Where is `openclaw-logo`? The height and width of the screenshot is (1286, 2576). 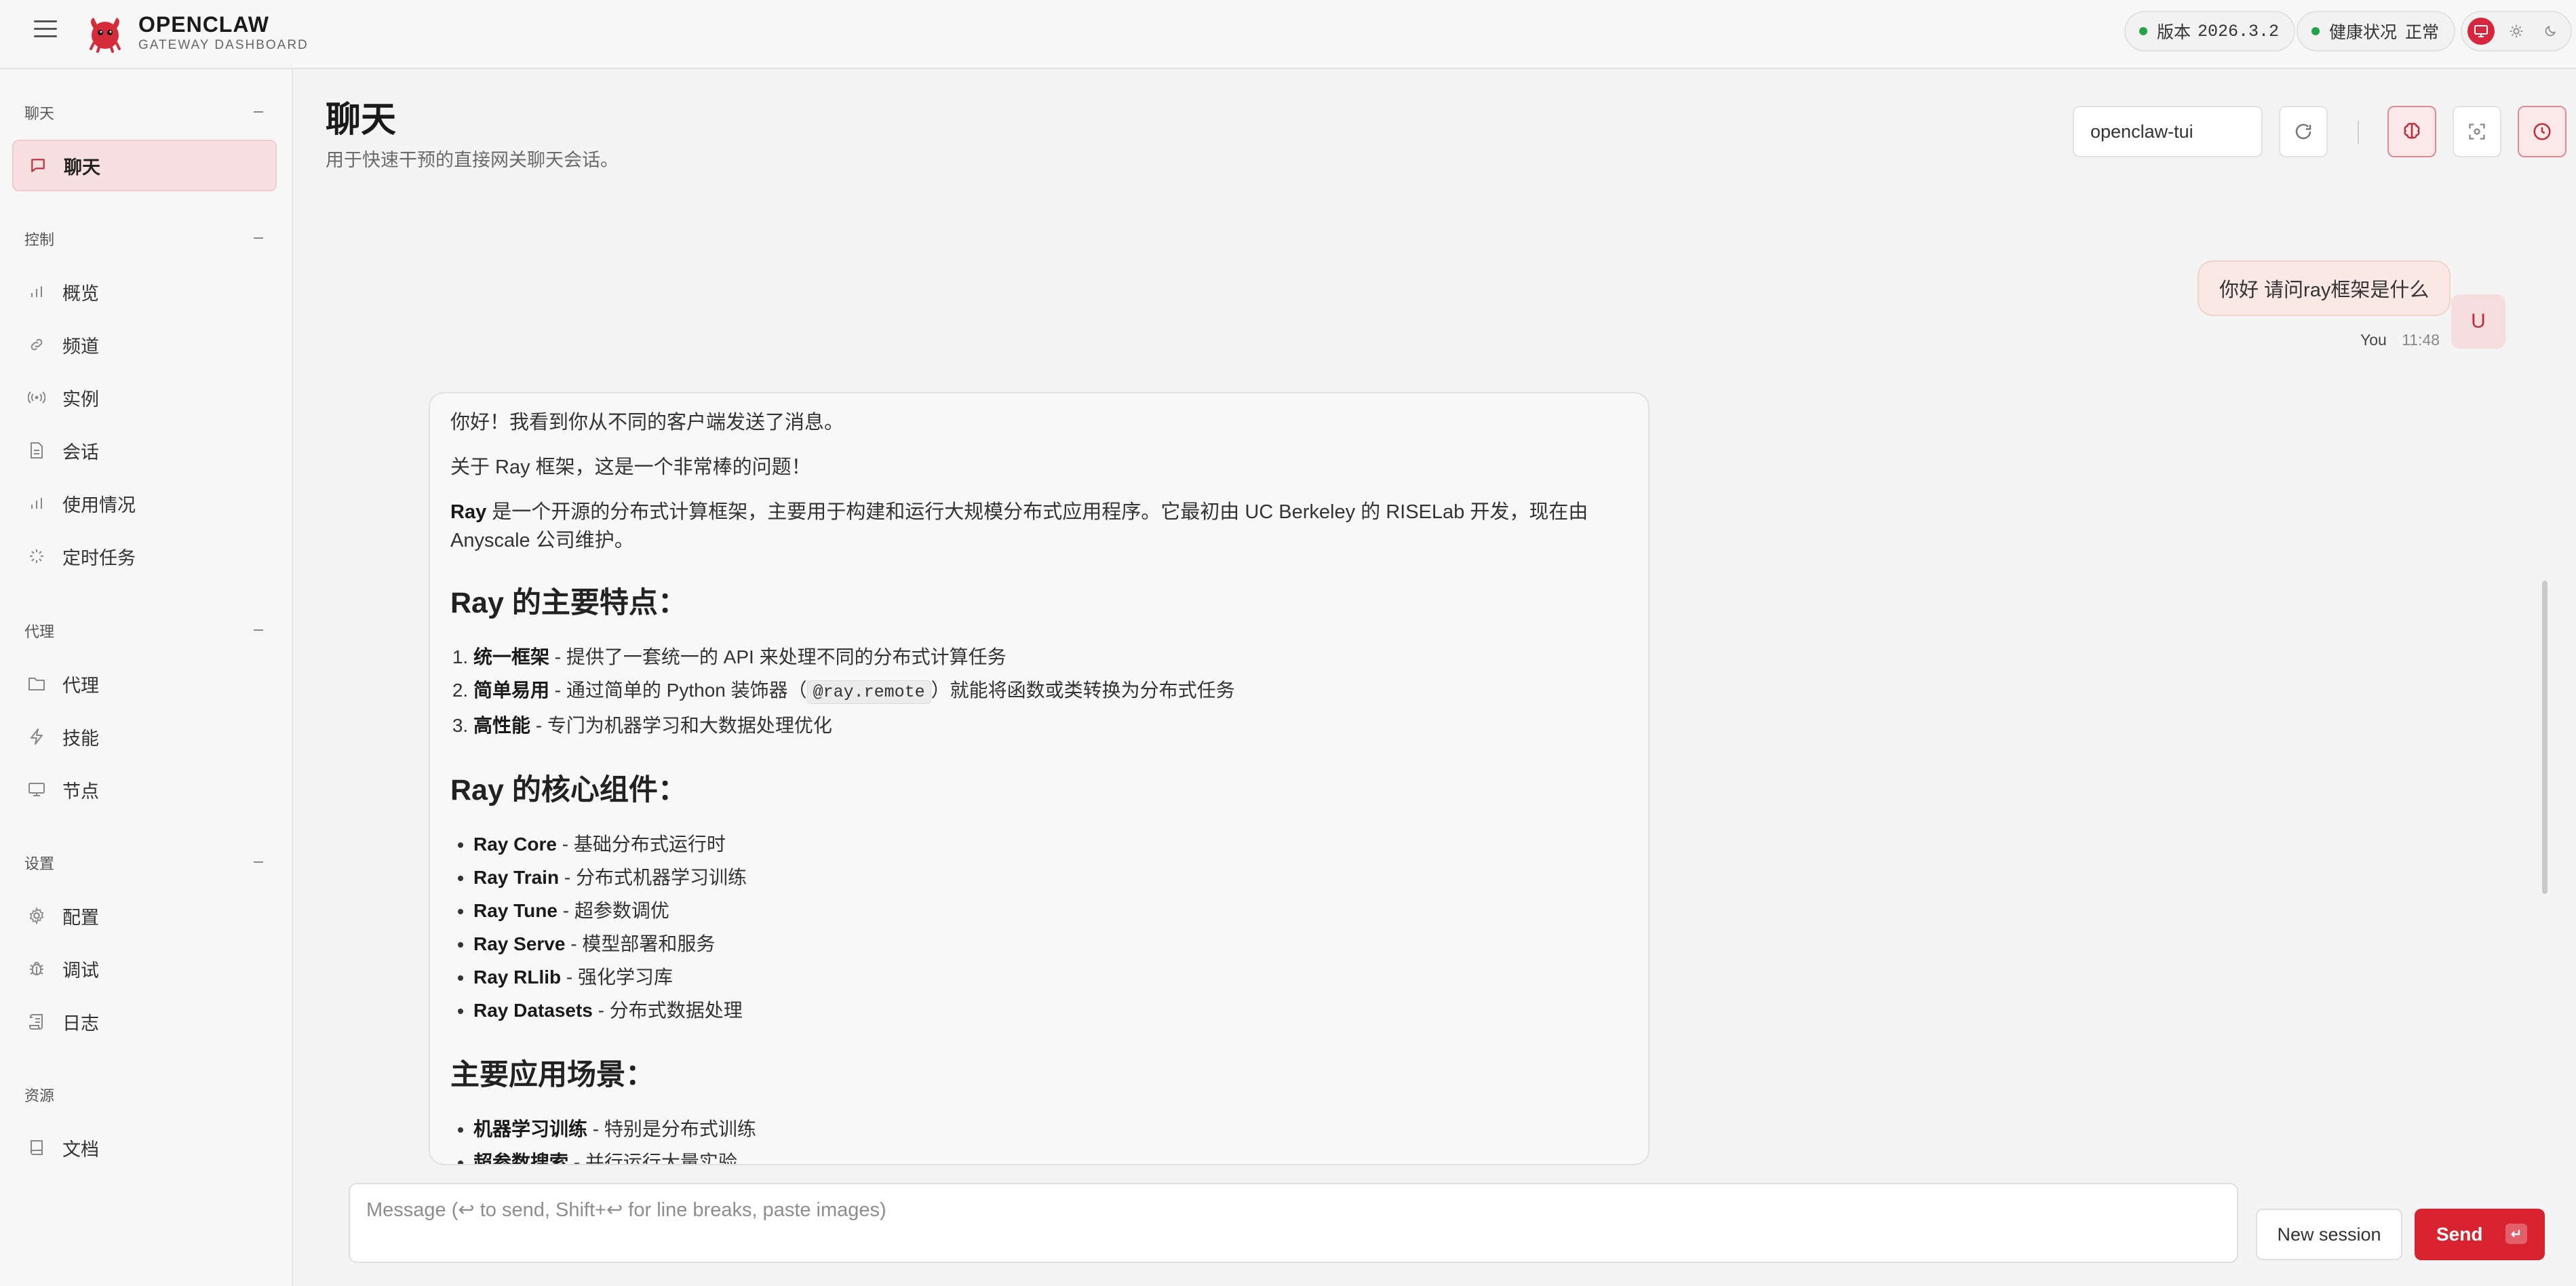
openclaw-logo is located at coordinates (105, 35).